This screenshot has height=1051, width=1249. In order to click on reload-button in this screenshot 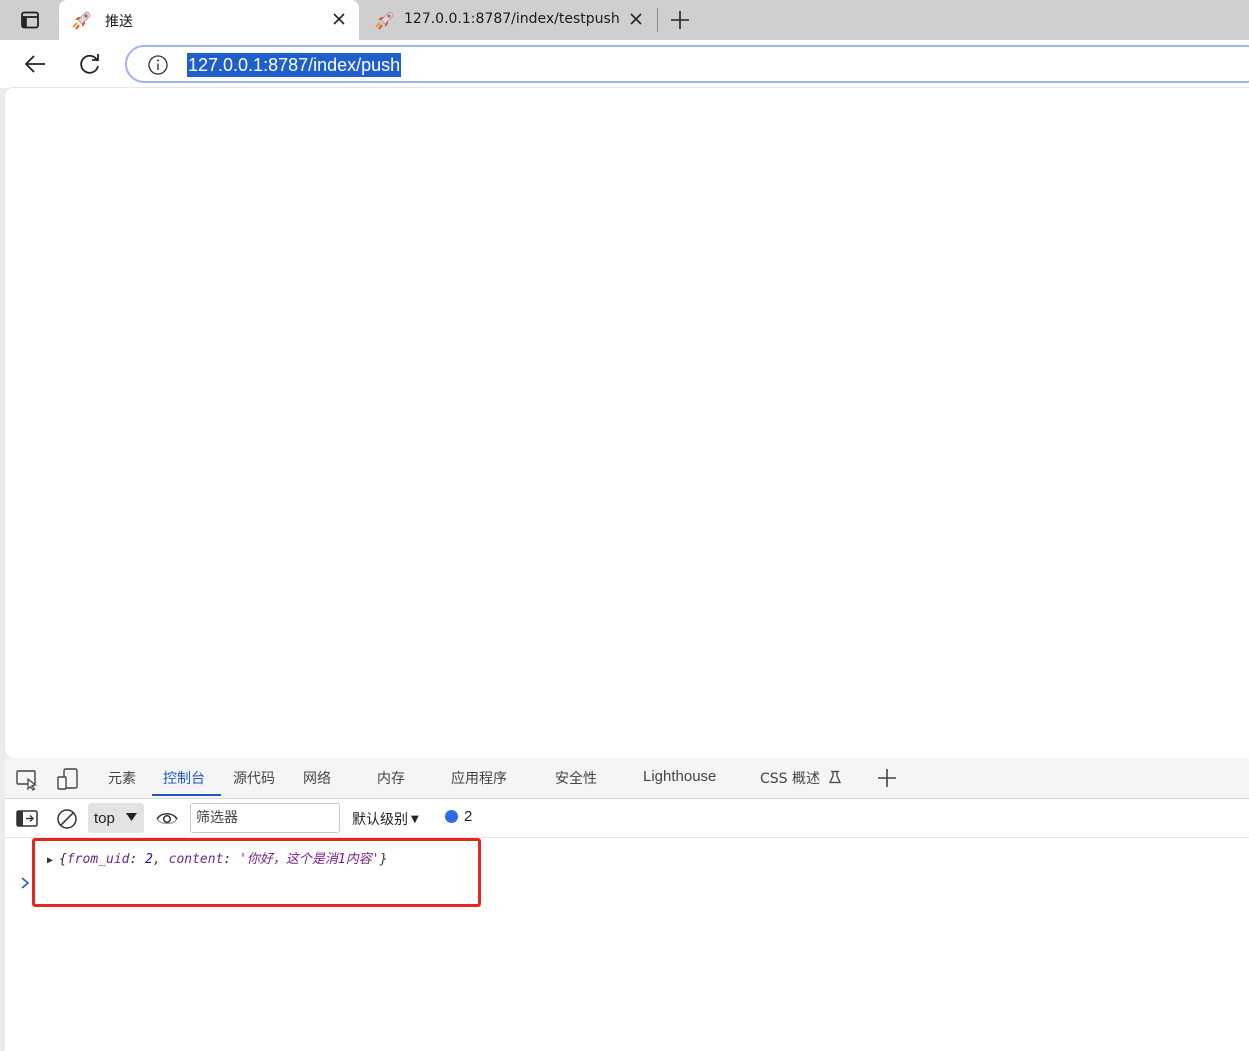, I will do `click(90, 64)`.